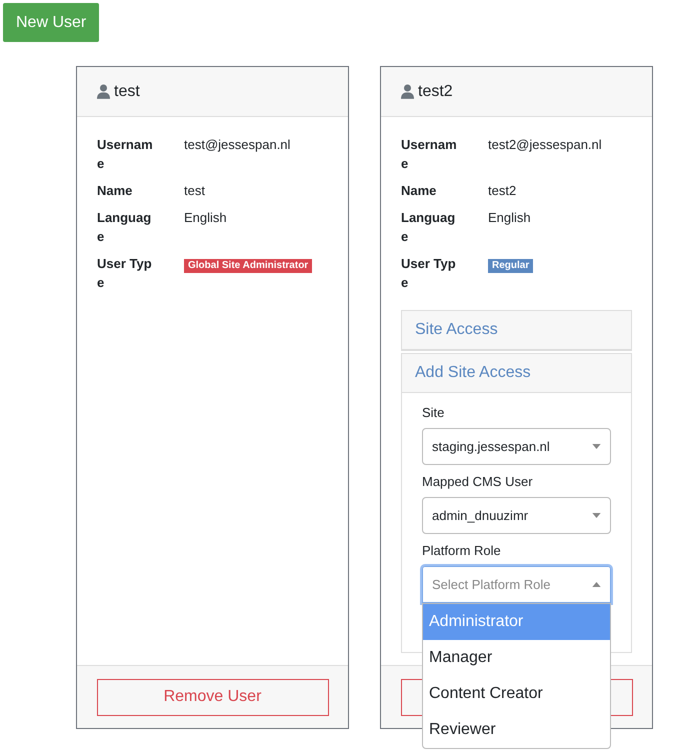 This screenshot has height=751, width=685. What do you see at coordinates (127, 91) in the screenshot?
I see `user-name-title: test` at bounding box center [127, 91].